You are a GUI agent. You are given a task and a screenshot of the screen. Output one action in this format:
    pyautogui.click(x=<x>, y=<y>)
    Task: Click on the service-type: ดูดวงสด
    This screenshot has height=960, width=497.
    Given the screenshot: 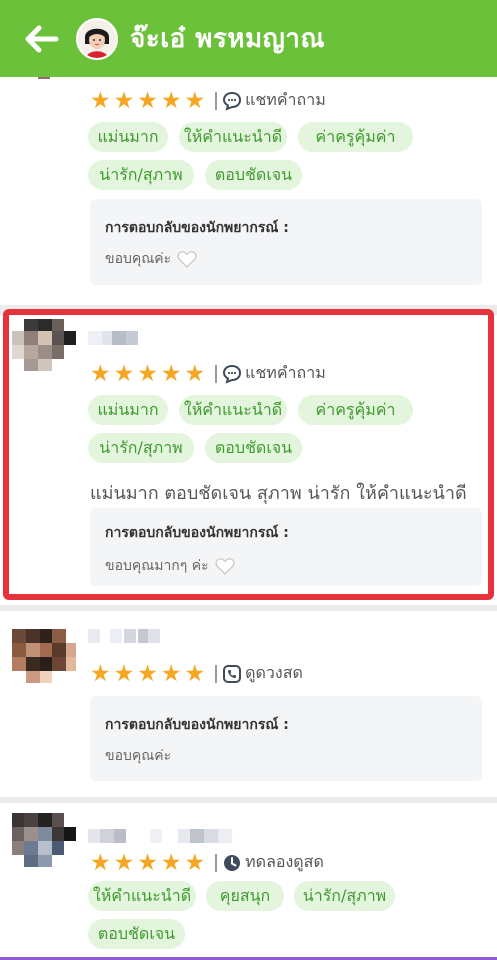 What is the action you would take?
    pyautogui.click(x=274, y=672)
    